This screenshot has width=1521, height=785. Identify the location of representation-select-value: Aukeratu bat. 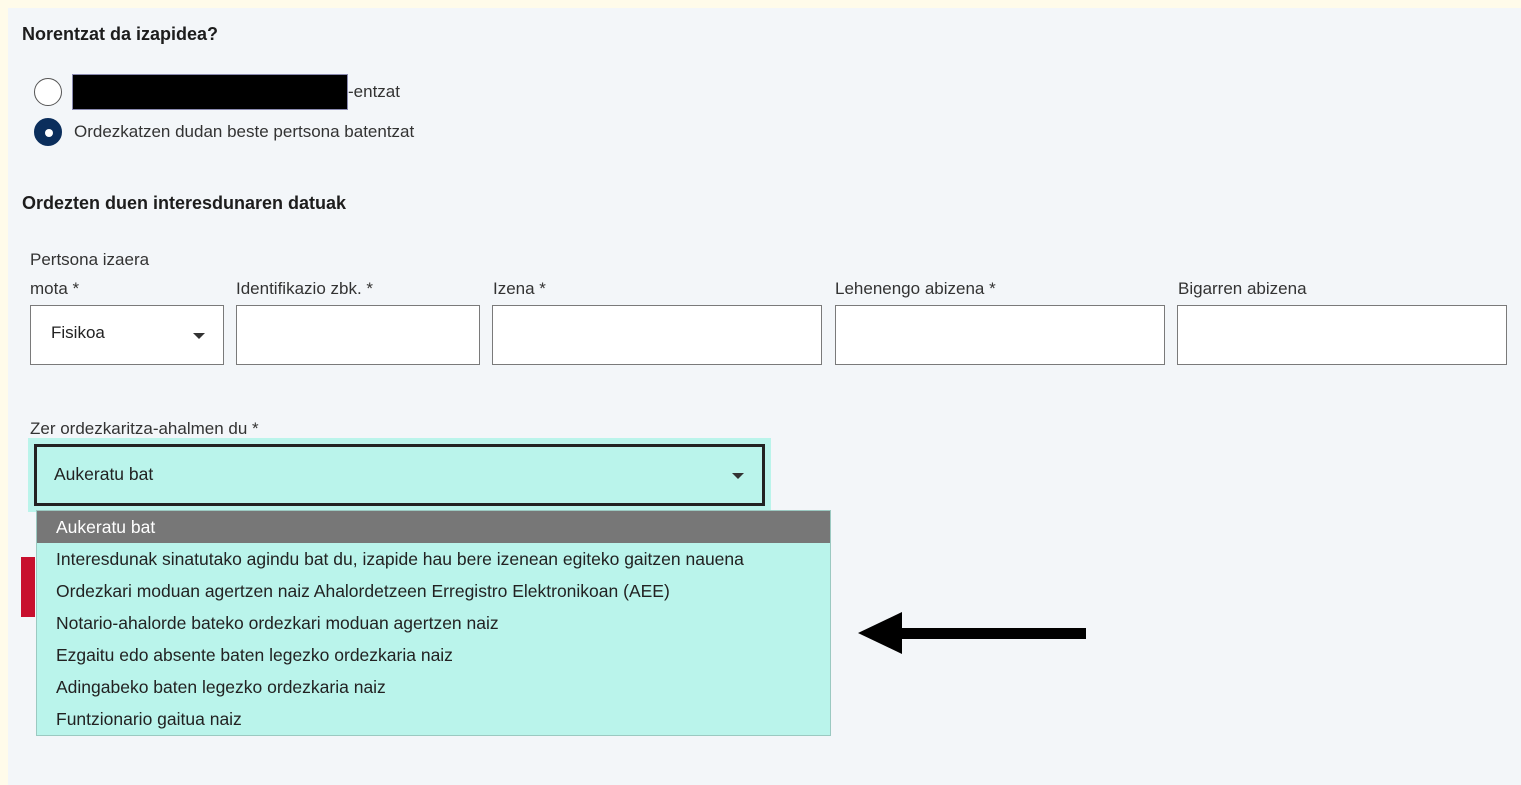
(104, 474).